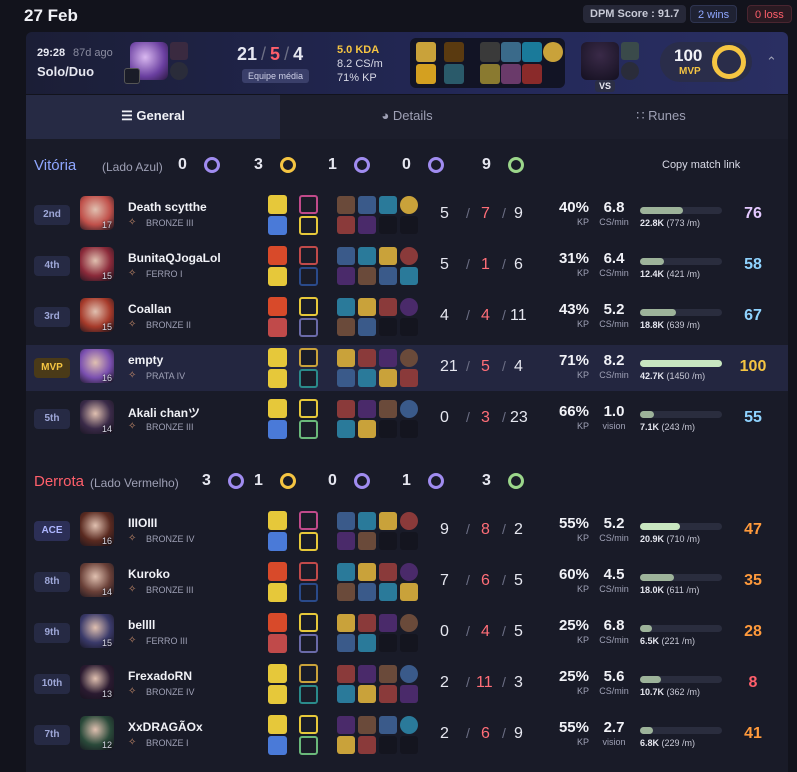  Describe the element at coordinates (160, 676) in the screenshot. I see `player-name: FrexadoRN` at that location.